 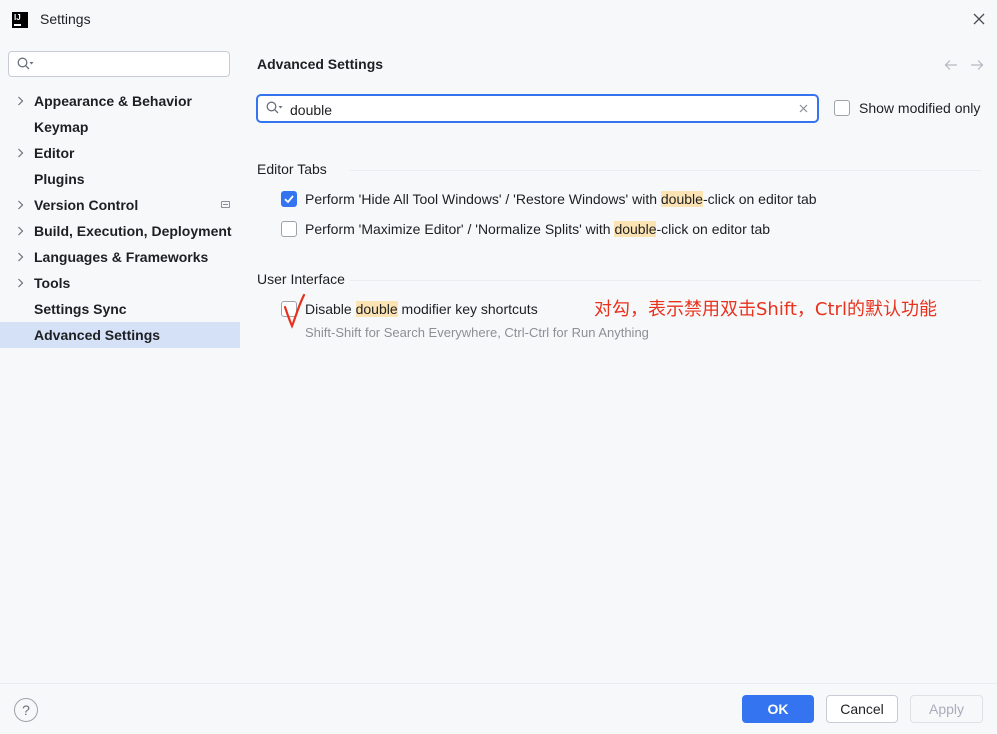 I want to click on sidebar-item-label: Settings Sync, so click(x=80, y=309).